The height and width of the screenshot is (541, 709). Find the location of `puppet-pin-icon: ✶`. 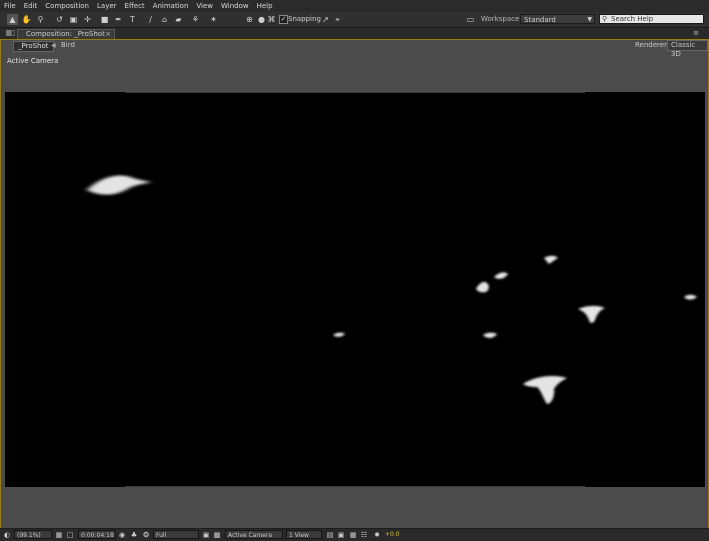

puppet-pin-icon: ✶ is located at coordinates (213, 19).